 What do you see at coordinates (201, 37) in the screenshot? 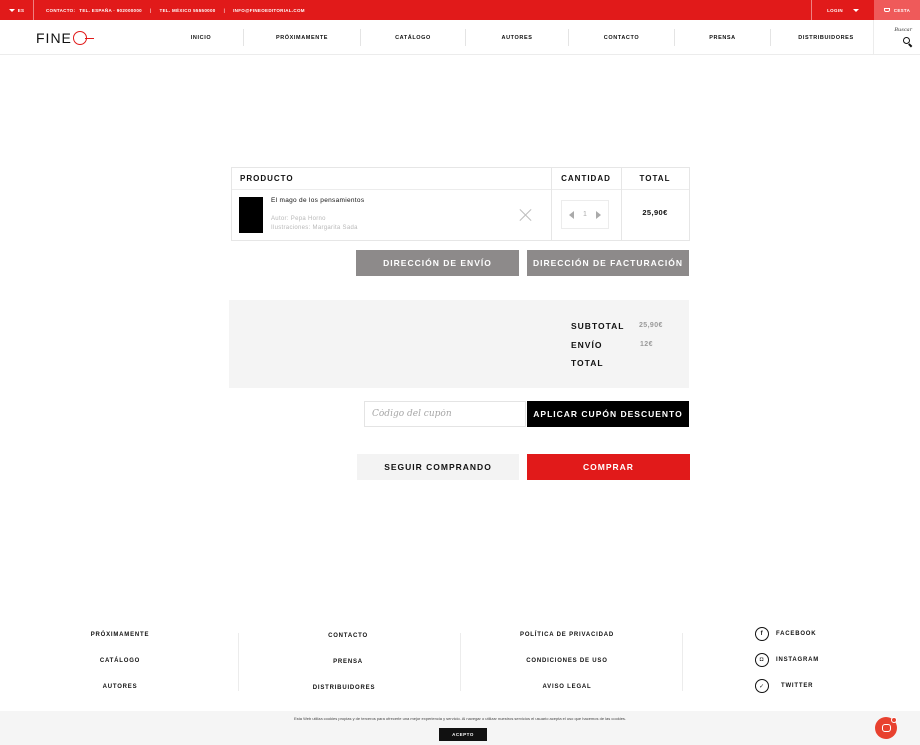
I see `nav-item-inicio: INICIO` at bounding box center [201, 37].